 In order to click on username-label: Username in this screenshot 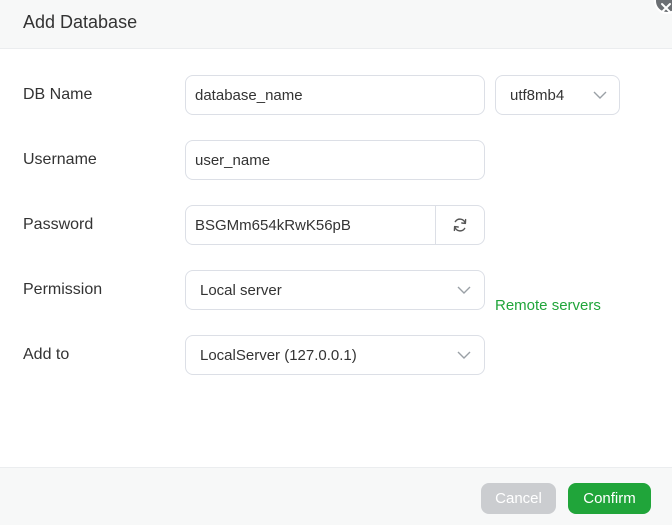, I will do `click(60, 159)`.